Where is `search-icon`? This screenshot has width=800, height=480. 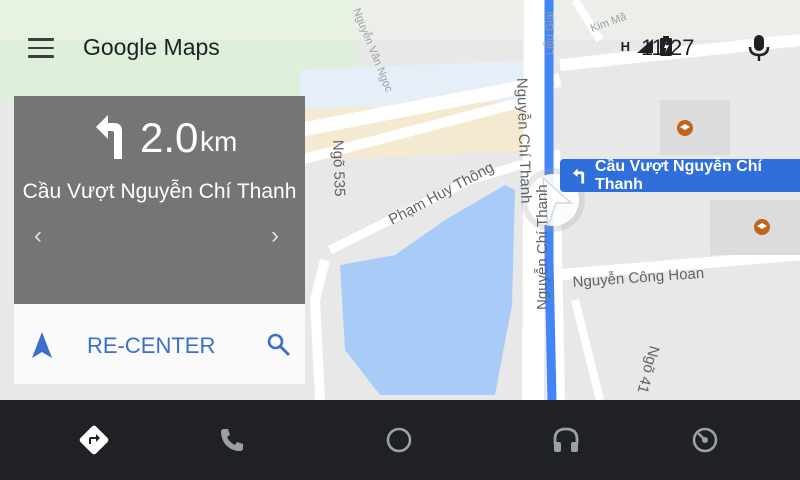 search-icon is located at coordinates (278, 344).